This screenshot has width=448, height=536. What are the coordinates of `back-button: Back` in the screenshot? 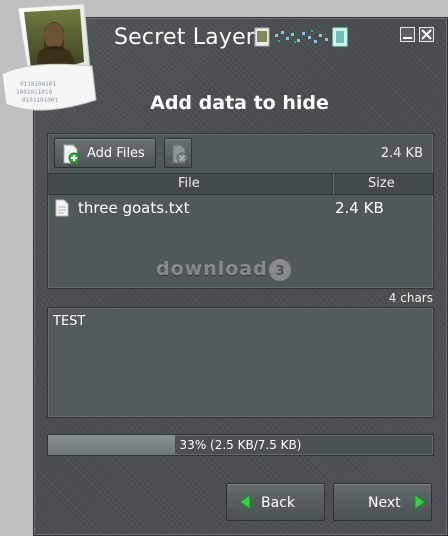 It's located at (275, 502).